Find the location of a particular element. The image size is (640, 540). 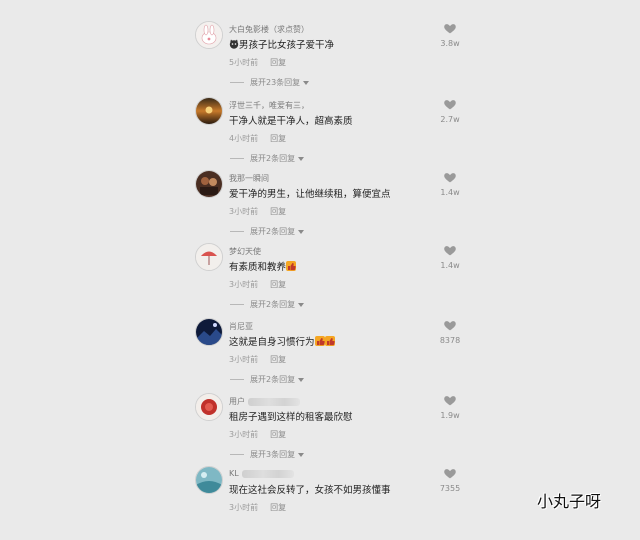

comment-text: 干净人就是干净人，超高素质 is located at coordinates (291, 121).